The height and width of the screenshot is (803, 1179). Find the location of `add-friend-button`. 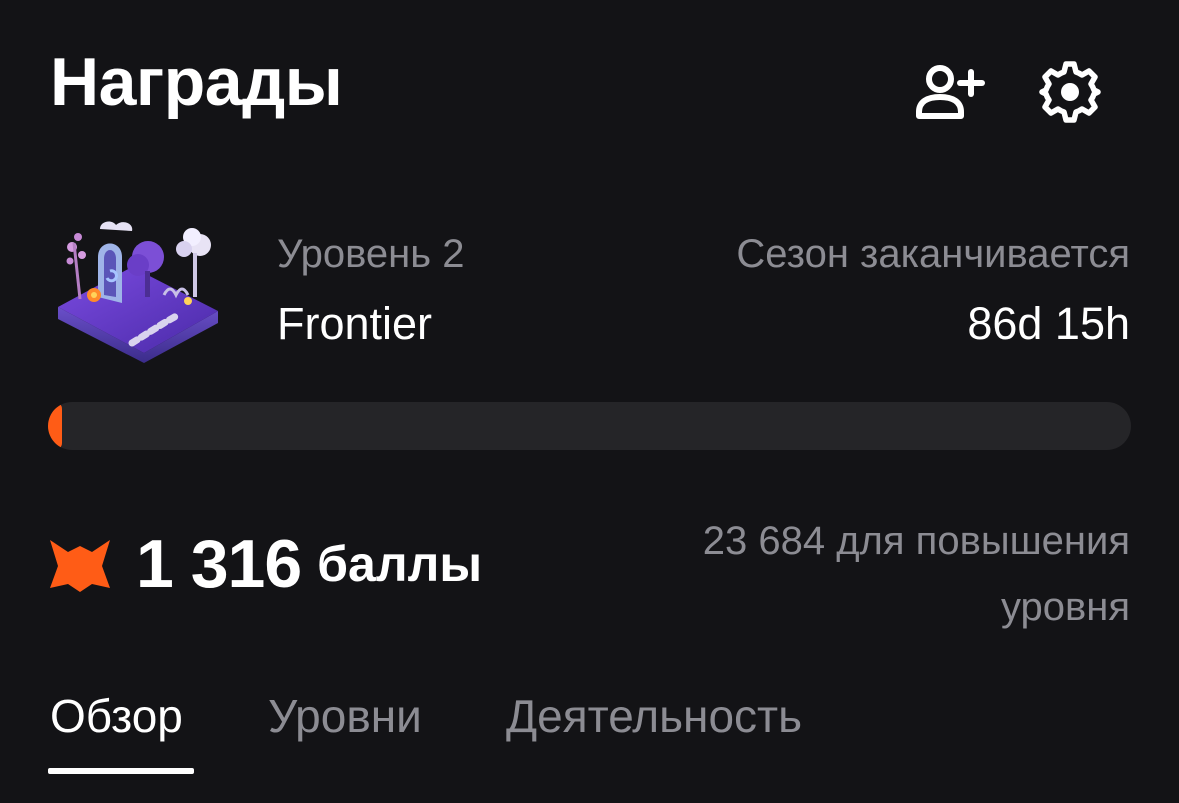

add-friend-button is located at coordinates (950, 92).